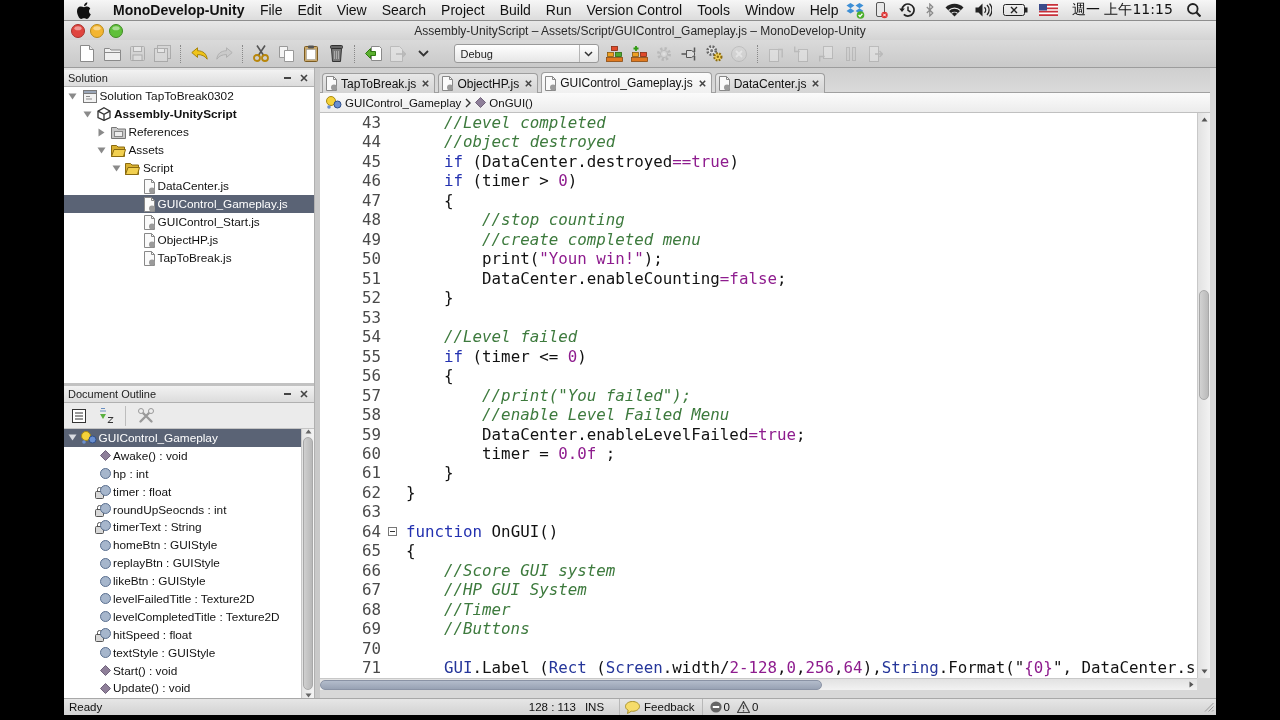 This screenshot has width=1280, height=720. What do you see at coordinates (336, 53) in the screenshot?
I see `trash-icon` at bounding box center [336, 53].